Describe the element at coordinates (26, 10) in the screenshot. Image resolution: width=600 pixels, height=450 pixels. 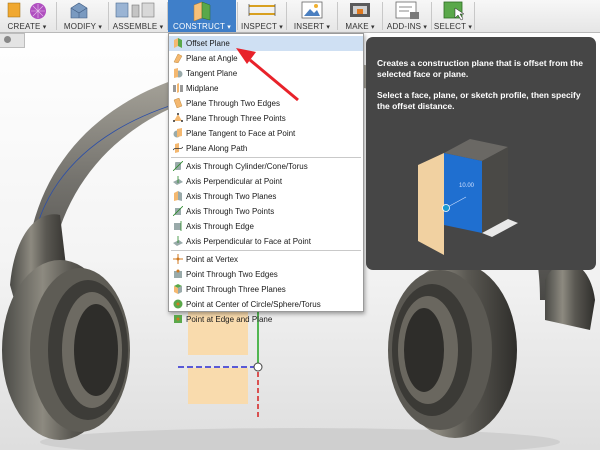
I see `create-icon` at that location.